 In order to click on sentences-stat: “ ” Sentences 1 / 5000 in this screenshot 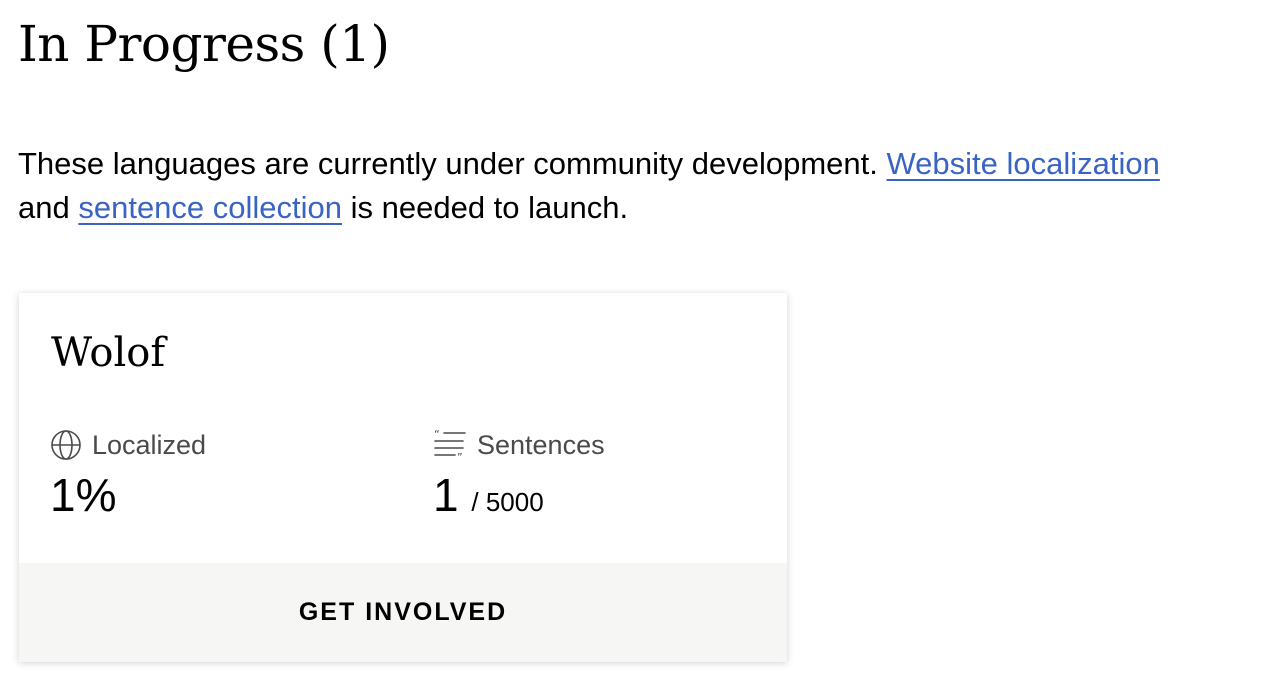, I will do `click(519, 478)`.